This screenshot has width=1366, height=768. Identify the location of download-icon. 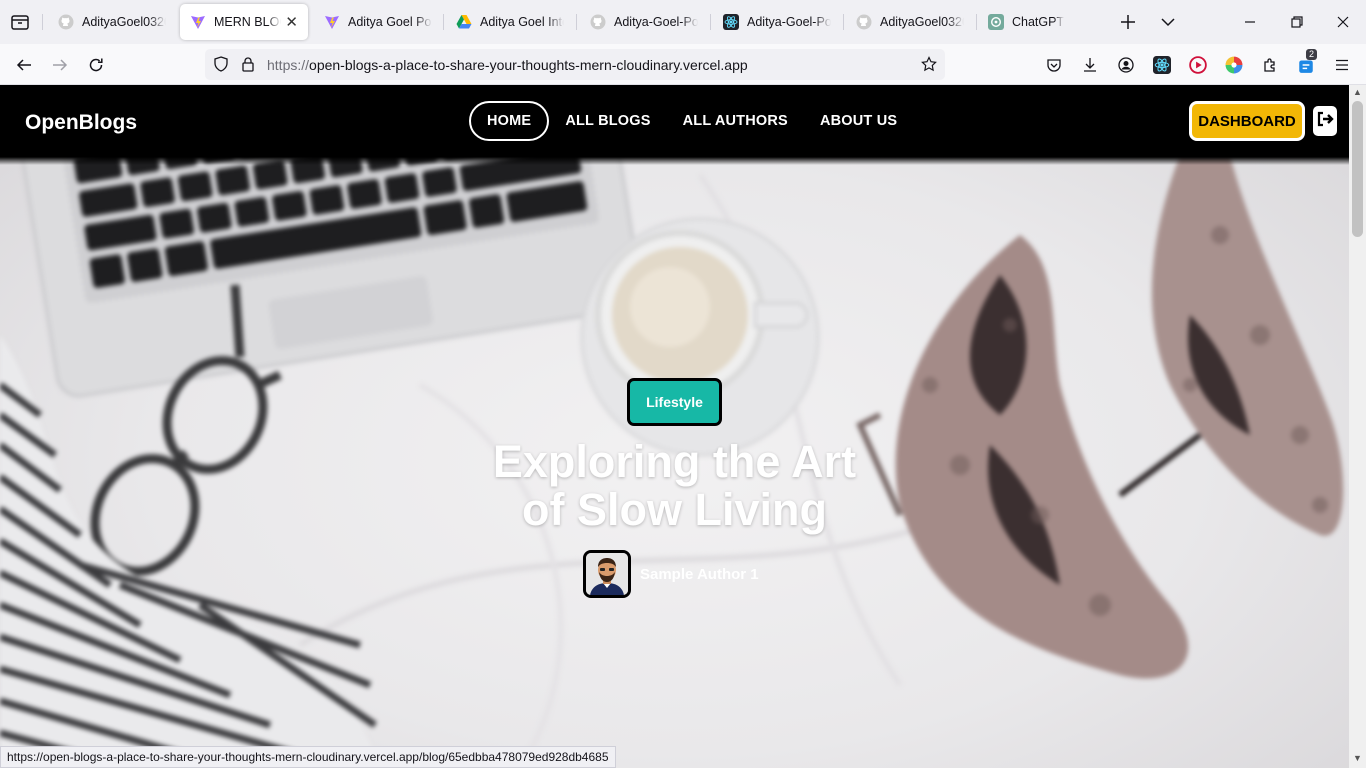
(1090, 65).